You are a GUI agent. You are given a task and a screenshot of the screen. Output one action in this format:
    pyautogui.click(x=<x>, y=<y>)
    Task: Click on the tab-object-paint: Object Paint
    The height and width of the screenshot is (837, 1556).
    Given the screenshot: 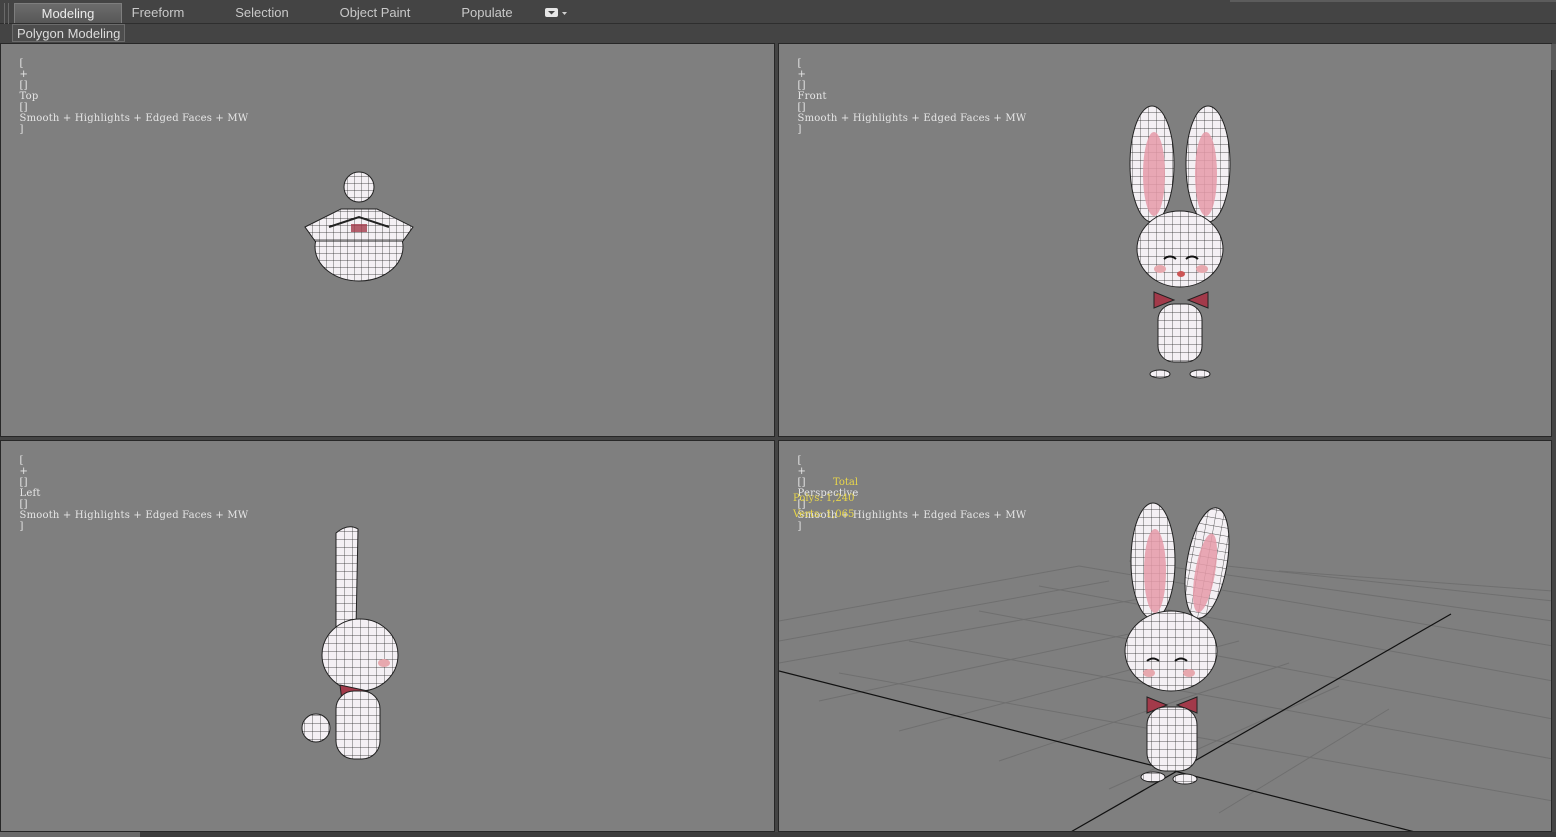 What is the action you would take?
    pyautogui.click(x=375, y=13)
    